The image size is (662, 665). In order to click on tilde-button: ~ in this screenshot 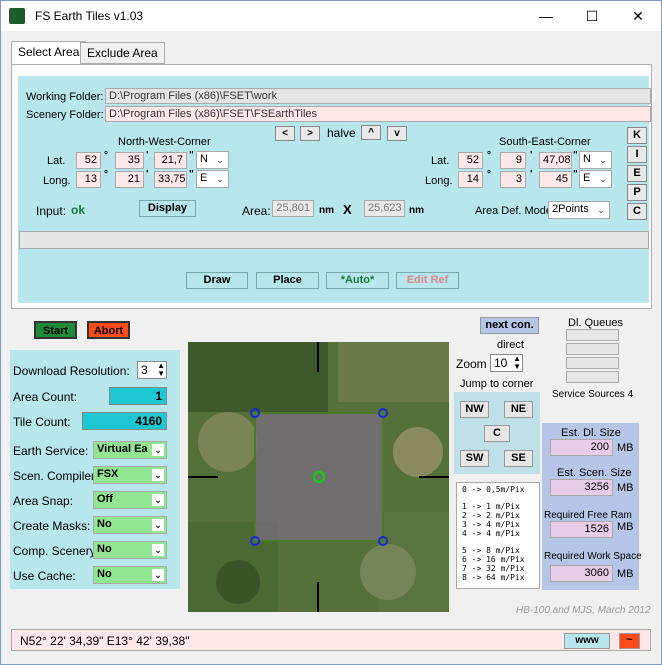, I will do `click(629, 641)`.